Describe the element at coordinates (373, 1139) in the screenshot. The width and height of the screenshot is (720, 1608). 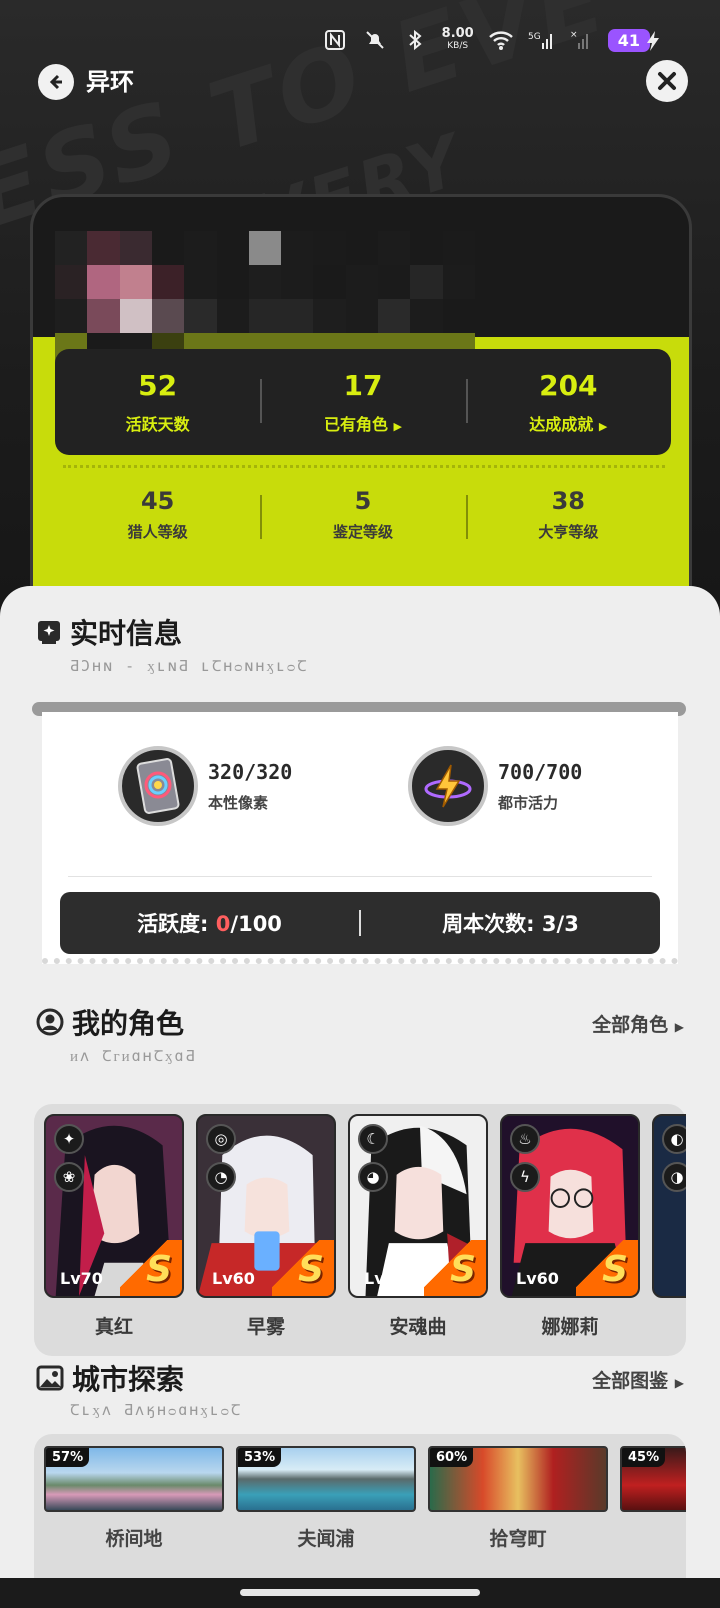
I see `element-icon: ☾` at that location.